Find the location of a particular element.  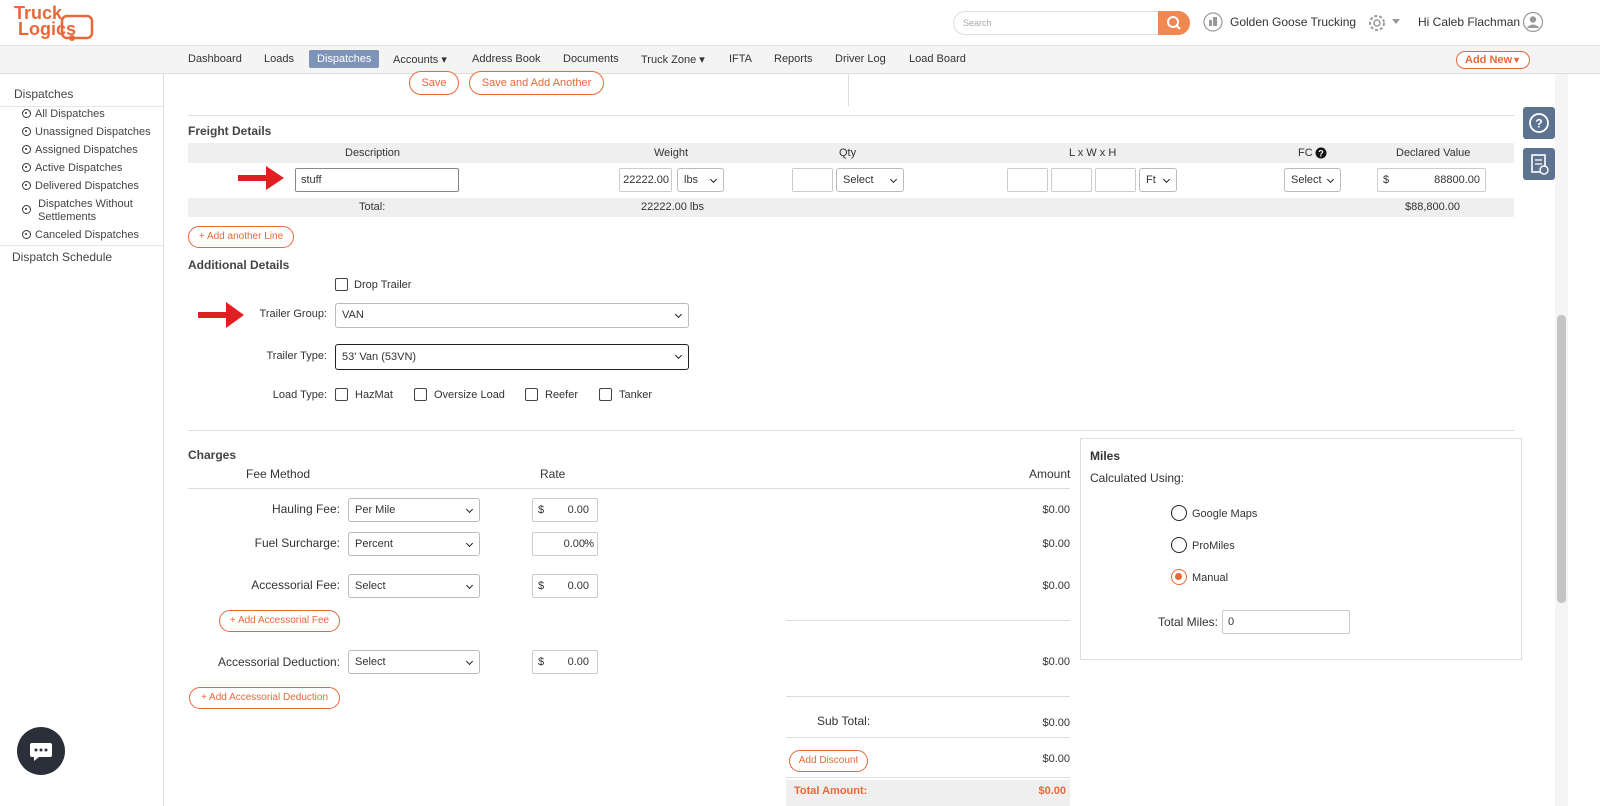

google-maps-radio is located at coordinates (1179, 513).